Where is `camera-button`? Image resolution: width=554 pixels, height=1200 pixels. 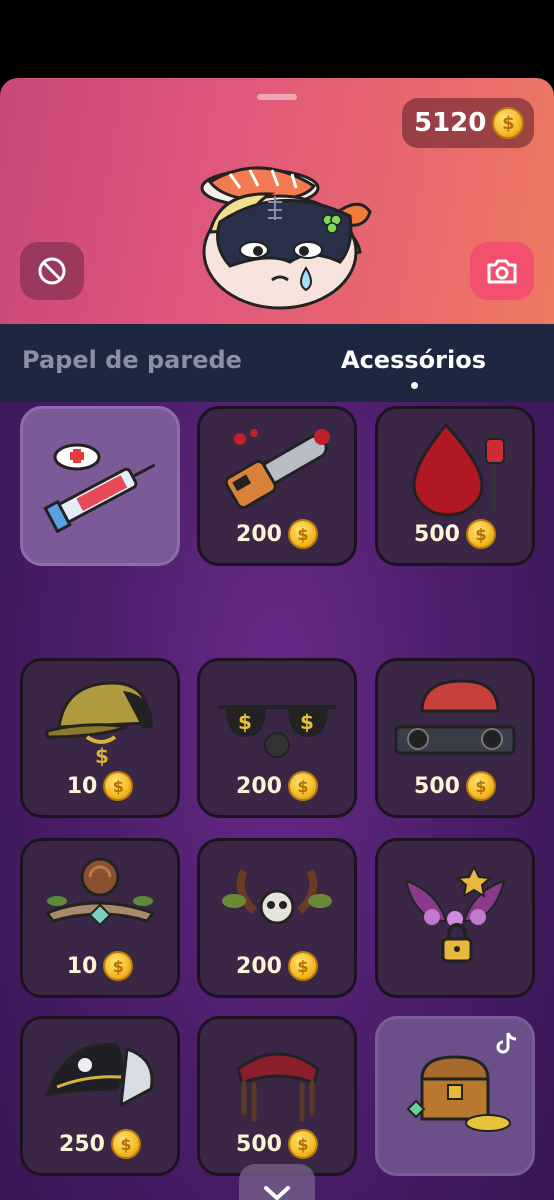 camera-button is located at coordinates (502, 271).